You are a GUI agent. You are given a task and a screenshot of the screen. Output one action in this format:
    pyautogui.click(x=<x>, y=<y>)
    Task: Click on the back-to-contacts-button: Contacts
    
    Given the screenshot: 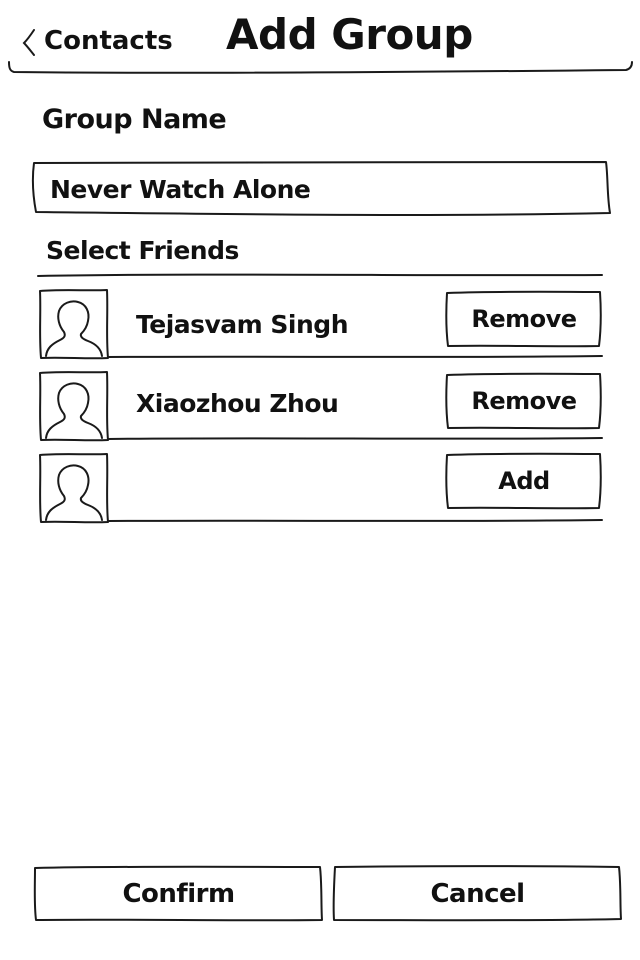 What is the action you would take?
    pyautogui.click(x=96, y=42)
    